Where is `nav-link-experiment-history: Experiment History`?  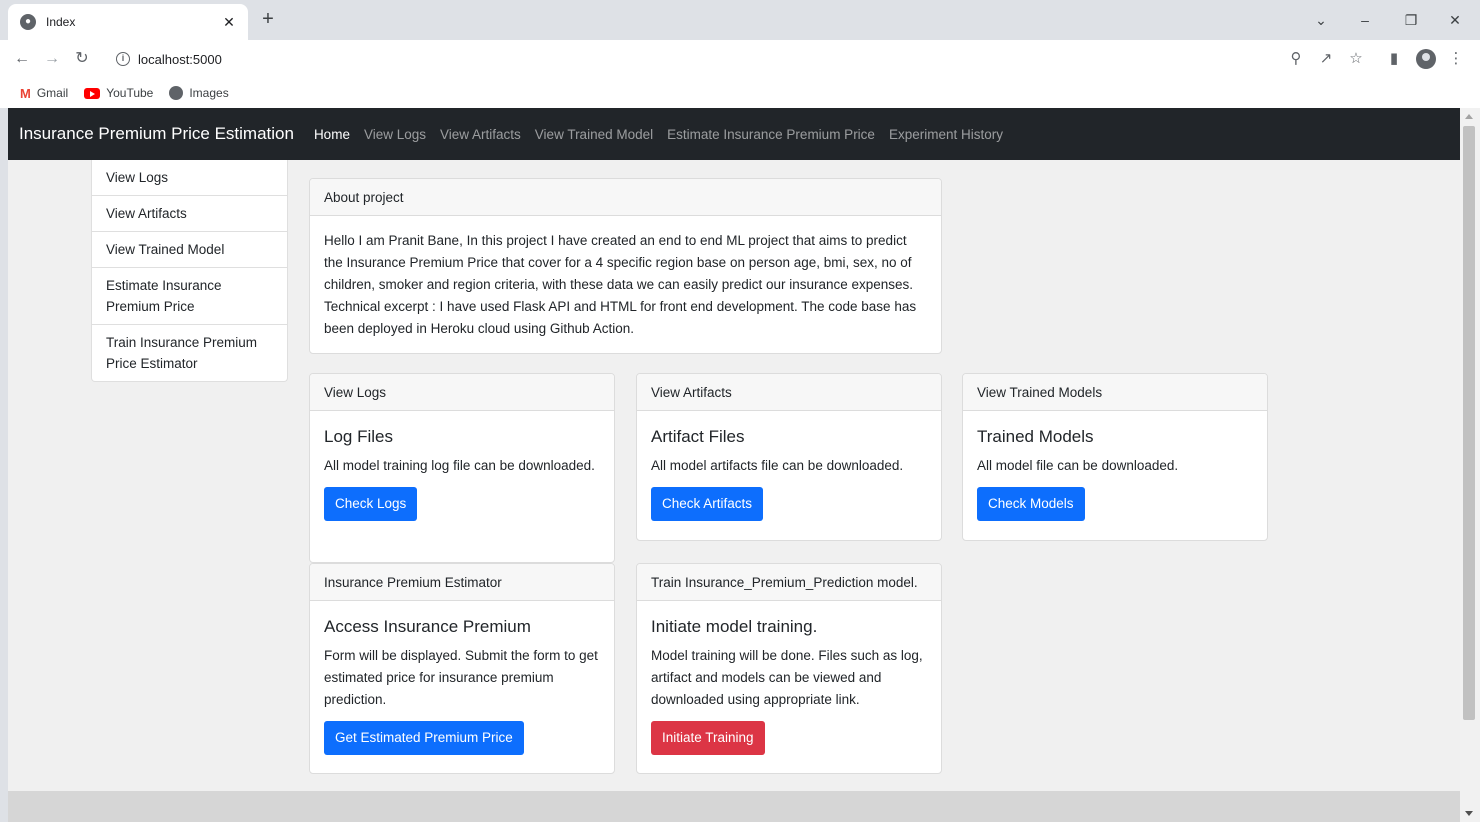 nav-link-experiment-history: Experiment History is located at coordinates (946, 134).